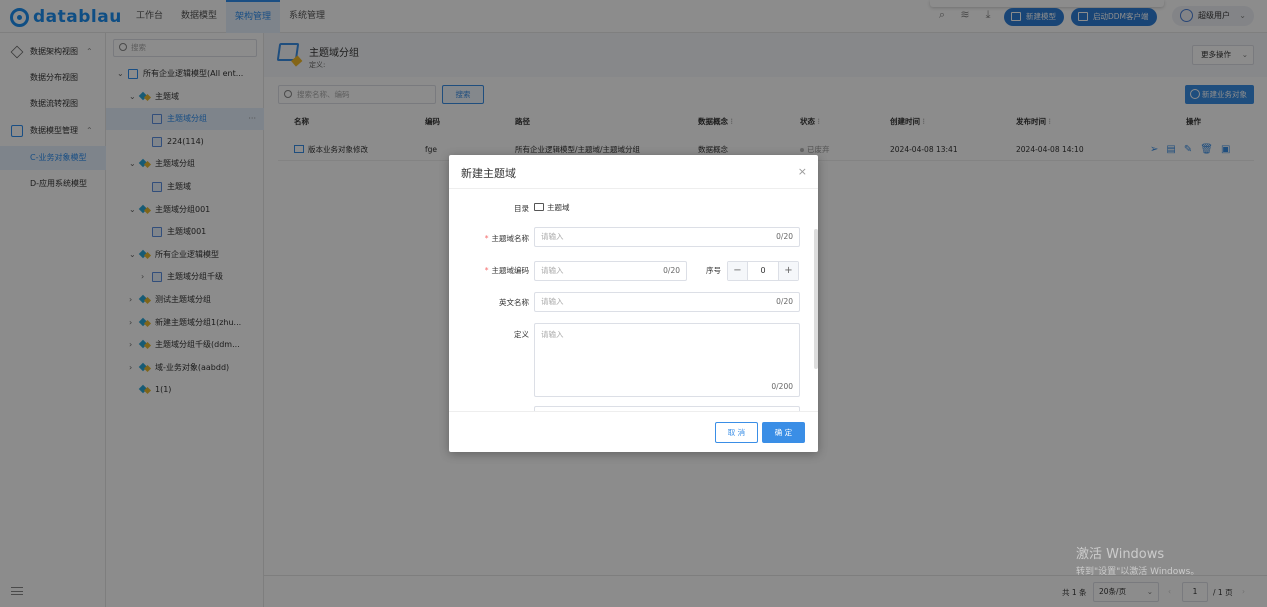  What do you see at coordinates (633, 411) in the screenshot?
I see `divider` at bounding box center [633, 411].